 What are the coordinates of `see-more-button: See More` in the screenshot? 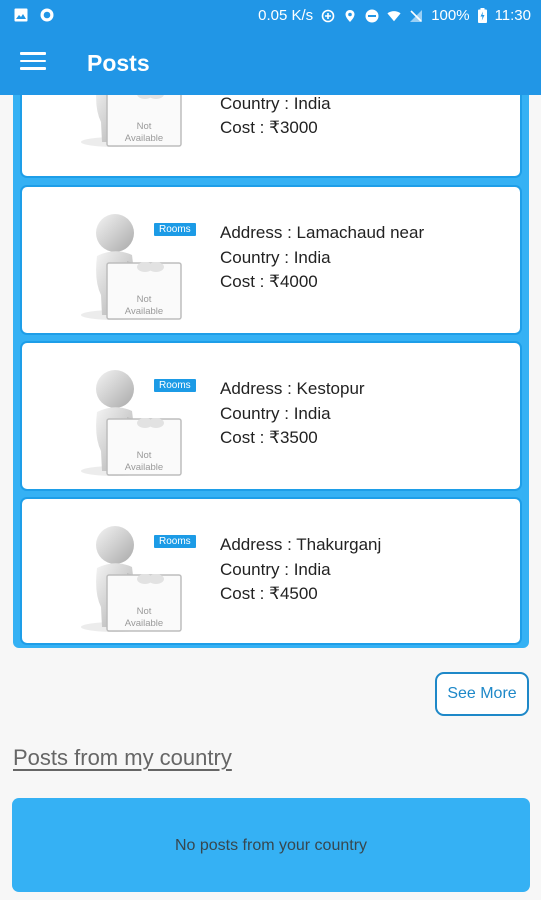 It's located at (482, 694).